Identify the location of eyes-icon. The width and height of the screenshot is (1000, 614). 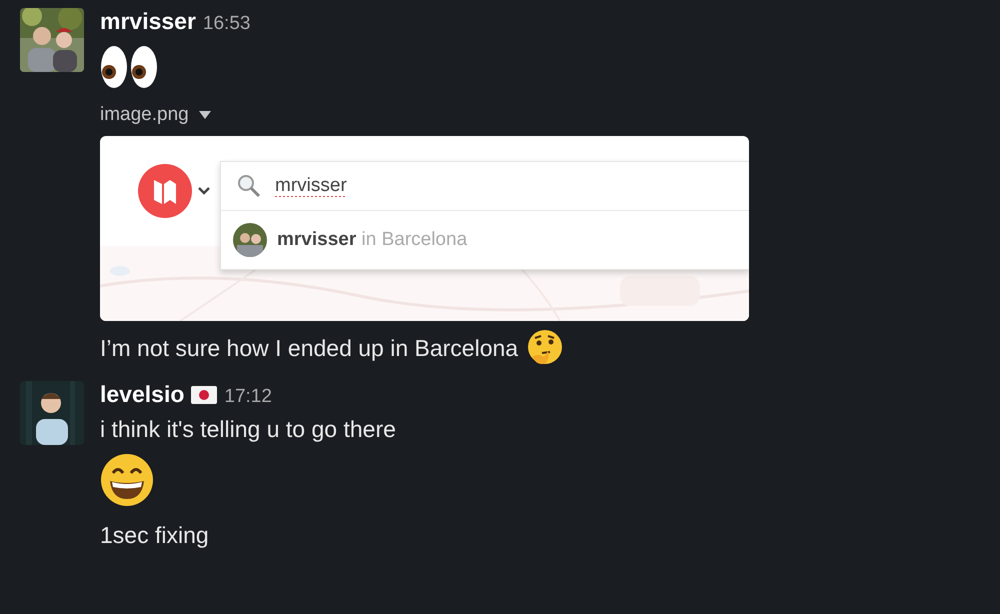
(129, 67).